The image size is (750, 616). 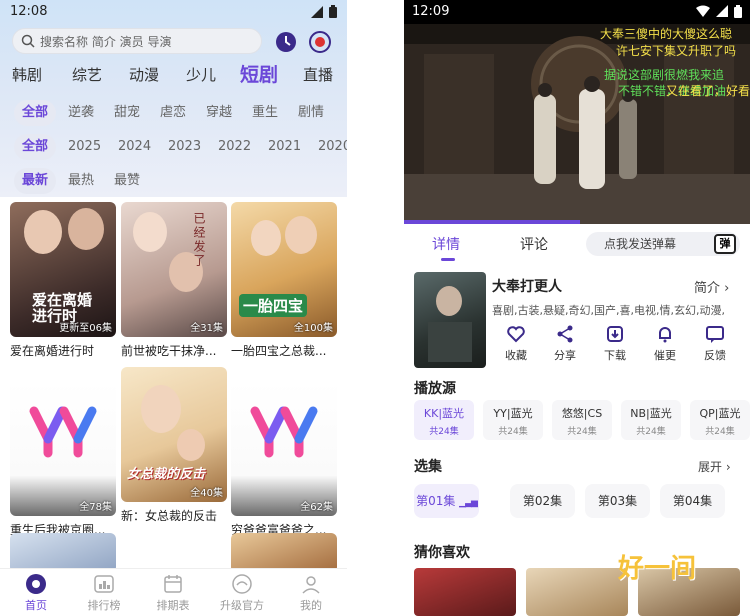 What do you see at coordinates (725, 244) in the screenshot?
I see `danmaku-toggle-button: 弹` at bounding box center [725, 244].